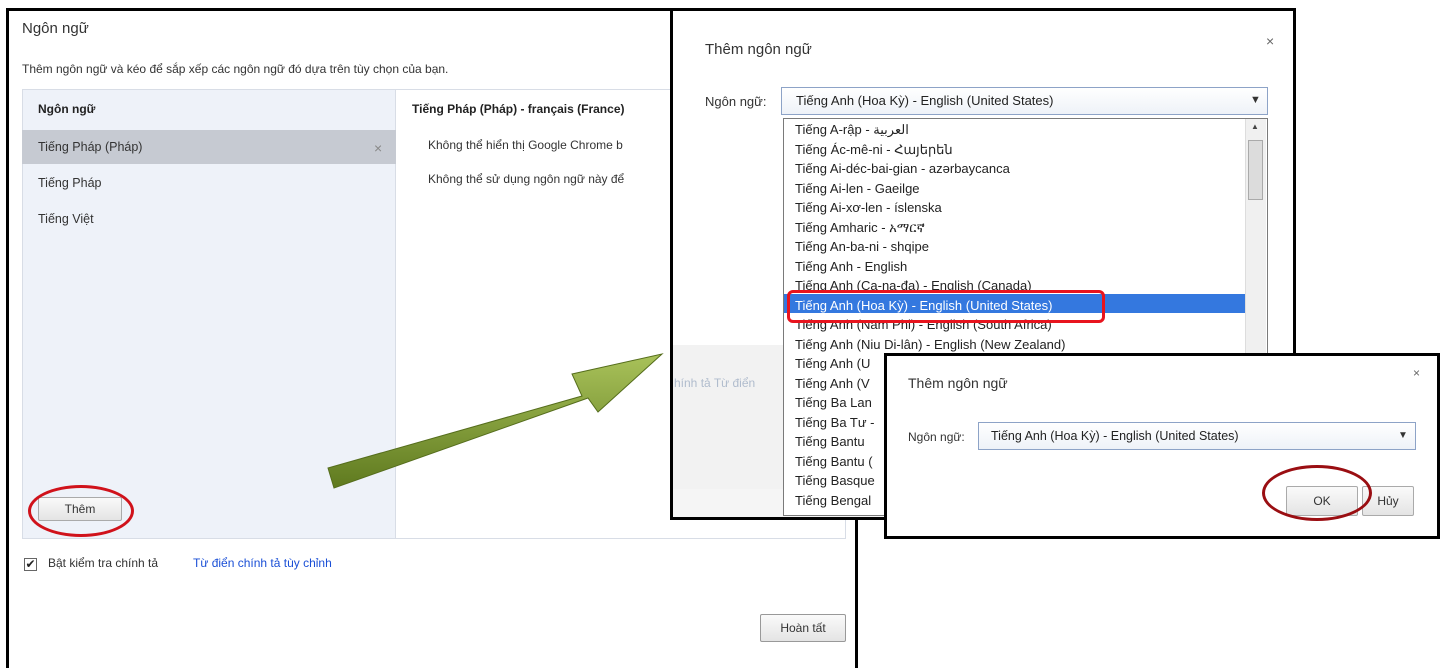 The image size is (1444, 668). Describe the element at coordinates (958, 383) in the screenshot. I see `confirm-dialog-title: Thêm ngôn ngữ` at that location.